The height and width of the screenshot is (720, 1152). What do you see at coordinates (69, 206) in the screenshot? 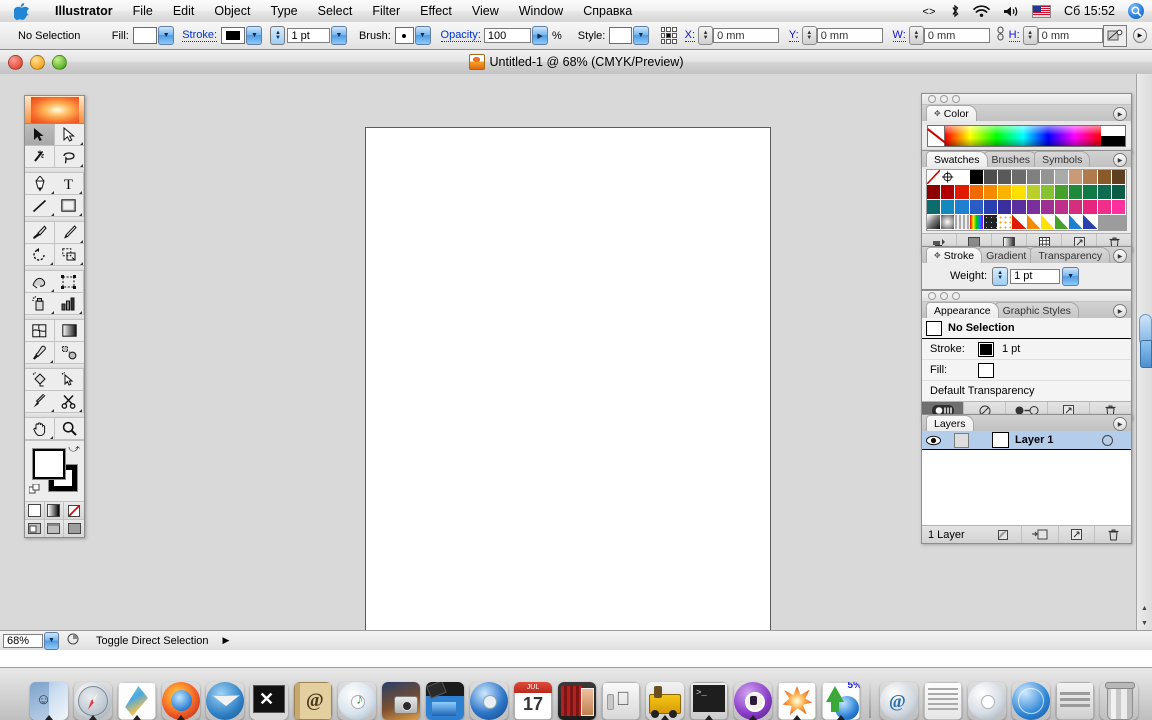
I see `rectangle-tool` at bounding box center [69, 206].